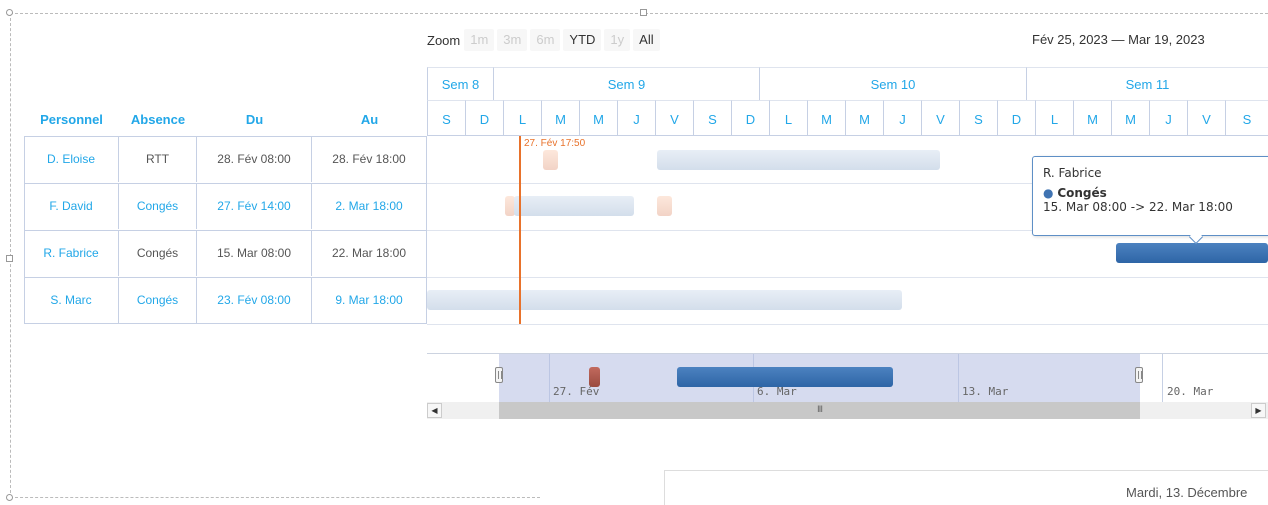 This screenshot has width=1268, height=505. I want to click on navigator-label: 13. Mar, so click(985, 391).